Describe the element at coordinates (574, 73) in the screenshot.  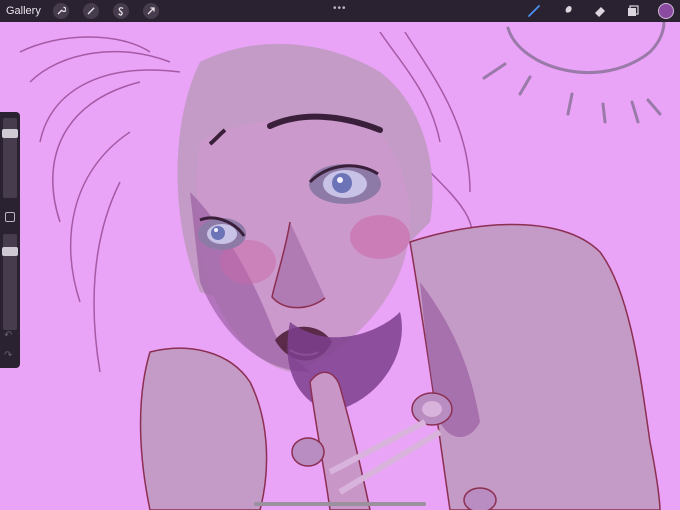
I see `sun-sketch` at that location.